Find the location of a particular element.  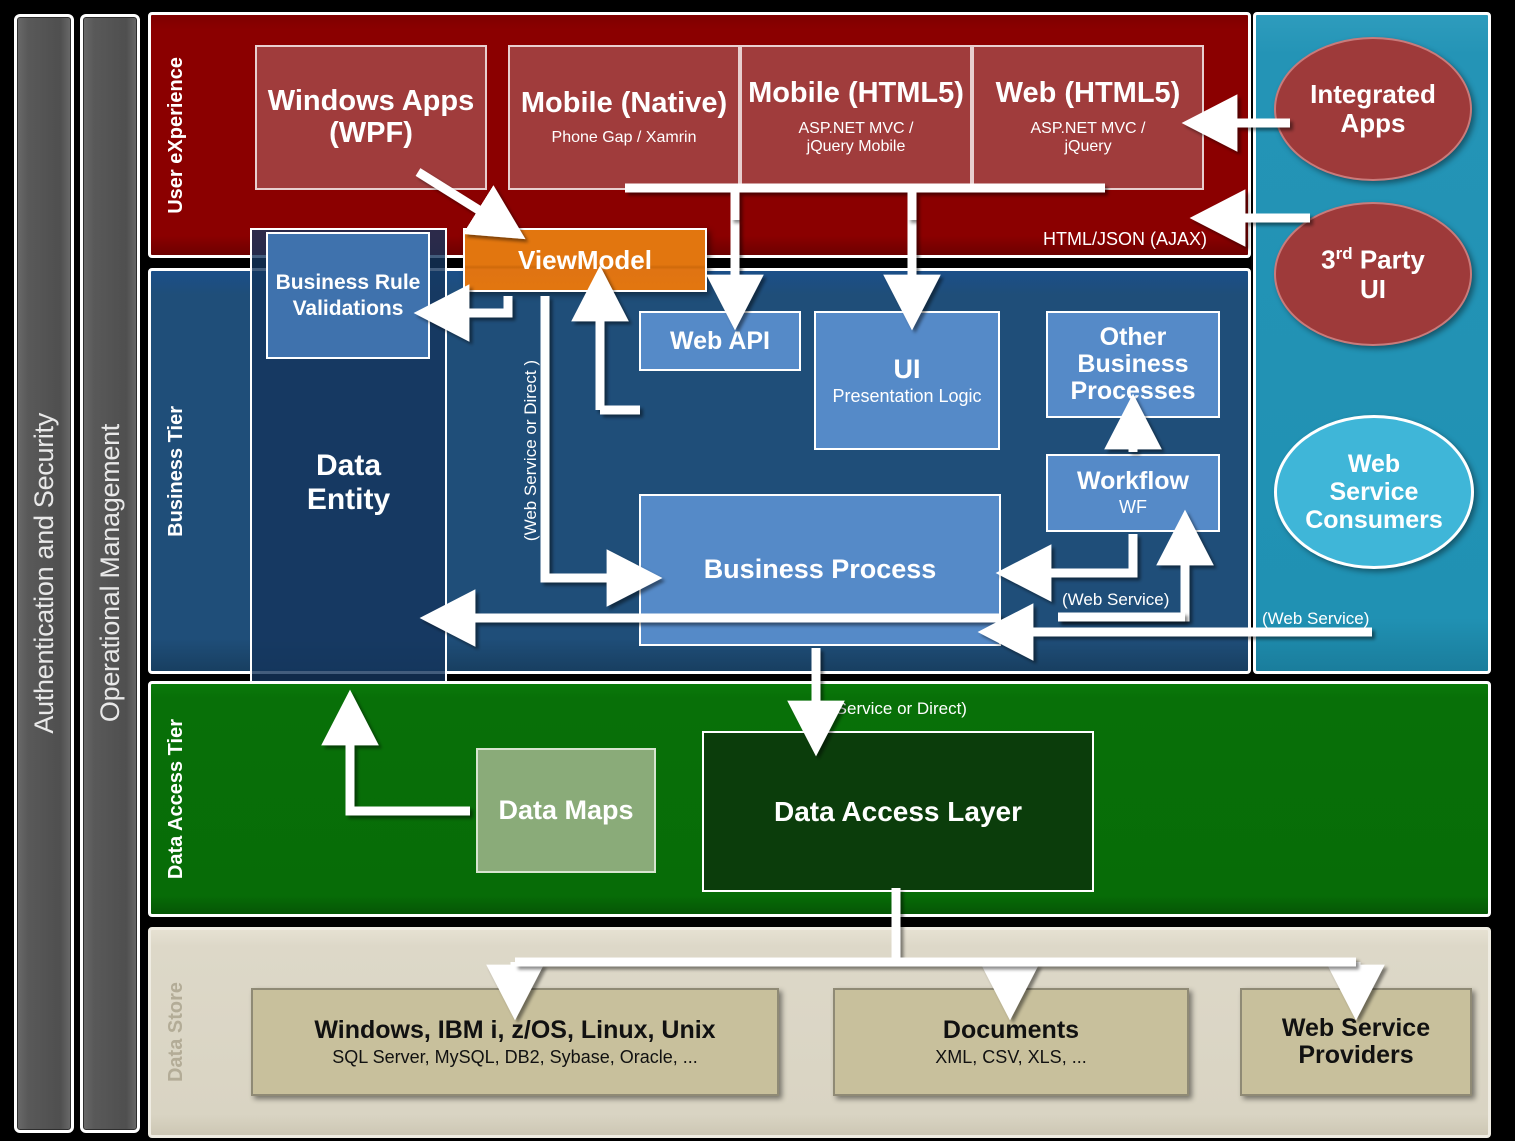

ellipse-web-service-consumers: Web Service Consumers is located at coordinates (1374, 492).